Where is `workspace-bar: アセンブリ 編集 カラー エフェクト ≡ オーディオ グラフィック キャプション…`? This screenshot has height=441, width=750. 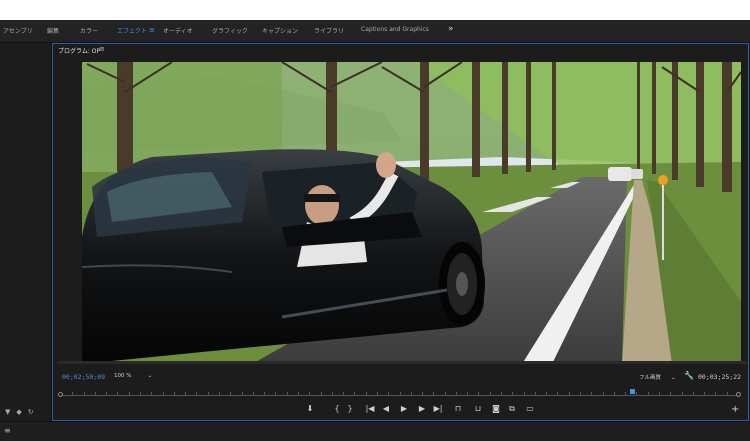 workspace-bar: アセンブリ 編集 カラー エフェクト ≡ オーディオ グラフィック キャプション… is located at coordinates (375, 31).